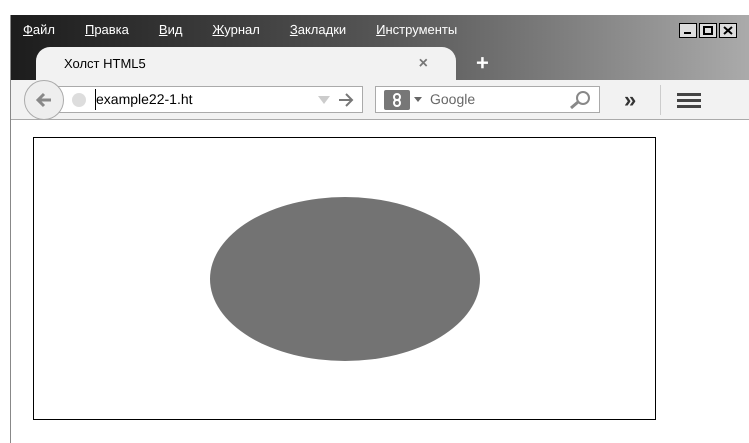  Describe the element at coordinates (688, 30) in the screenshot. I see `minimize-icon` at that location.